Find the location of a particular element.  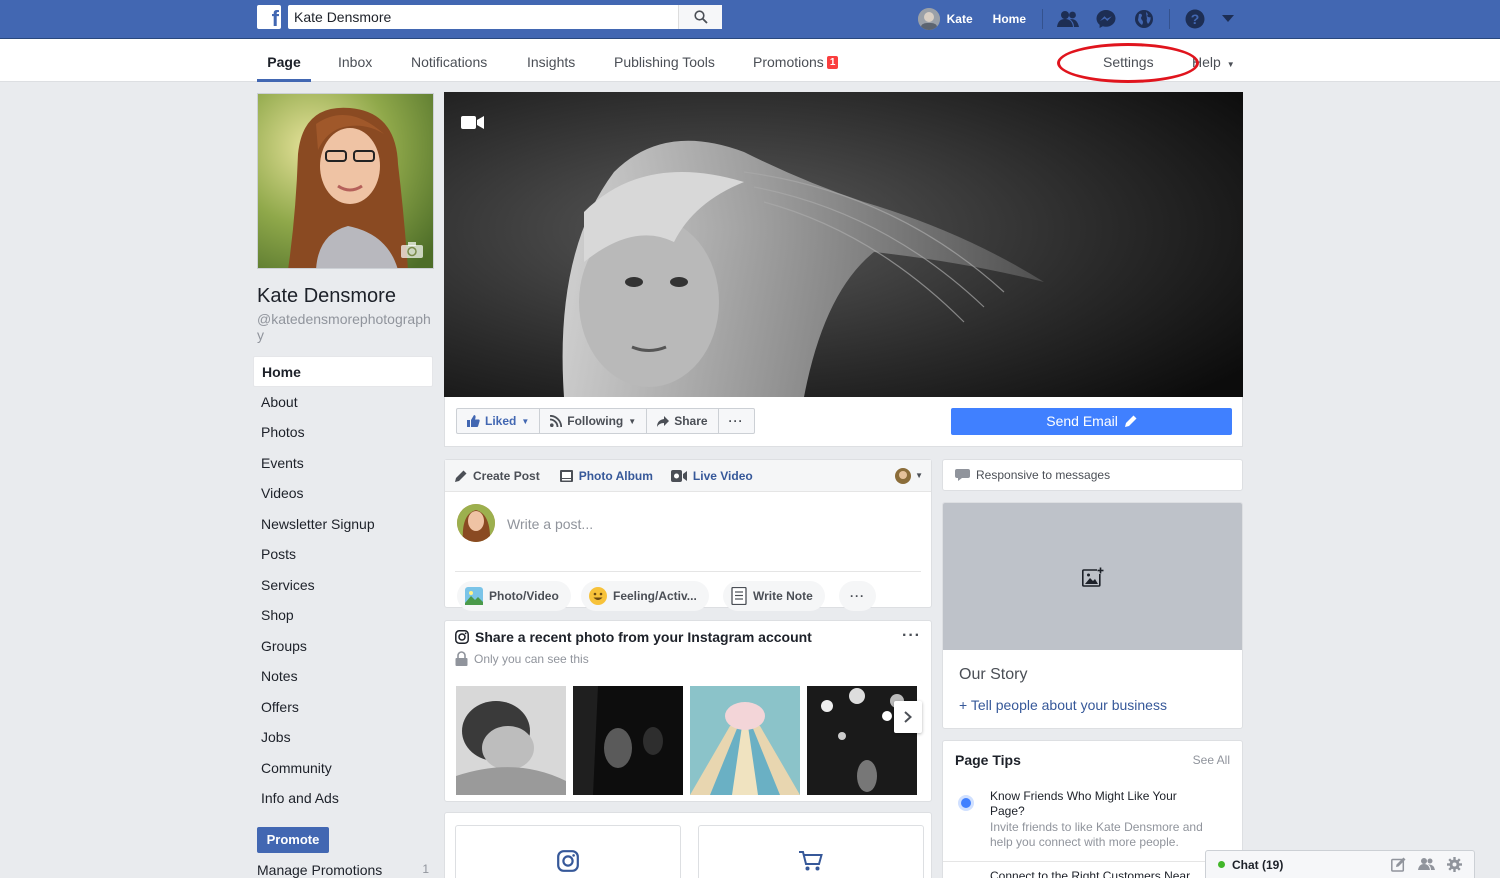

notifications-button is located at coordinates (1144, 19).